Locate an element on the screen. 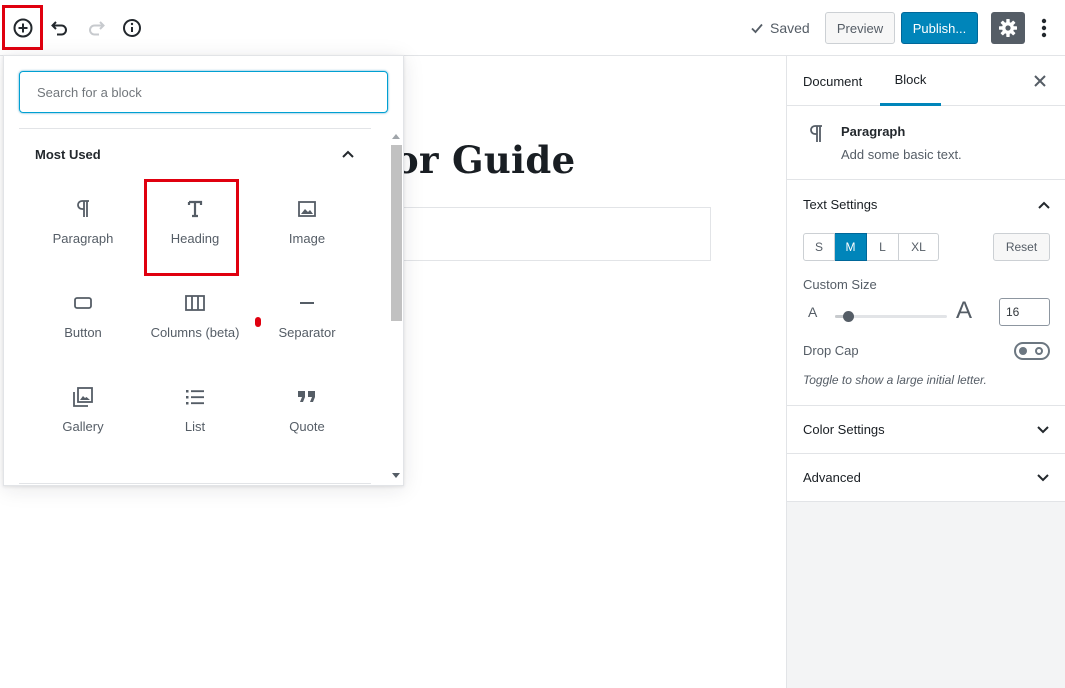 This screenshot has height=688, width=1065. undo-icon is located at coordinates (60, 28).